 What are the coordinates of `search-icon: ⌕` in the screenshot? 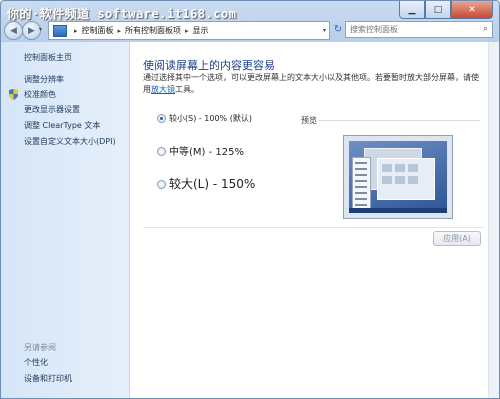 It's located at (485, 29).